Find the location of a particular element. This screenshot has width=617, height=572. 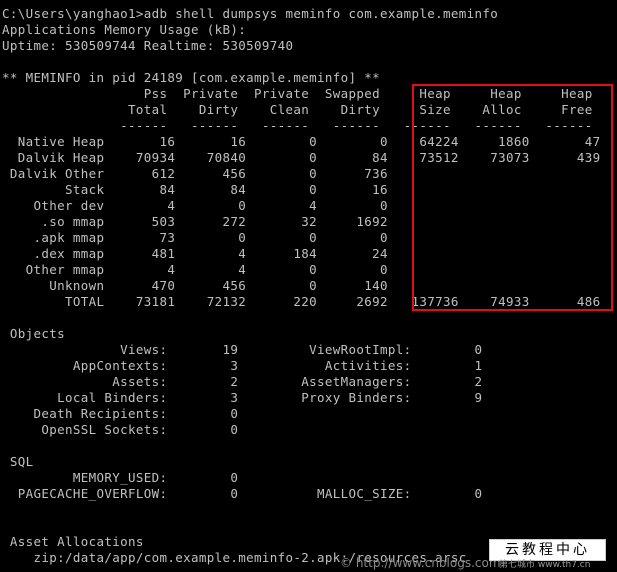

table-row: Dalvik Other 612 456 0 736 is located at coordinates (195, 173).